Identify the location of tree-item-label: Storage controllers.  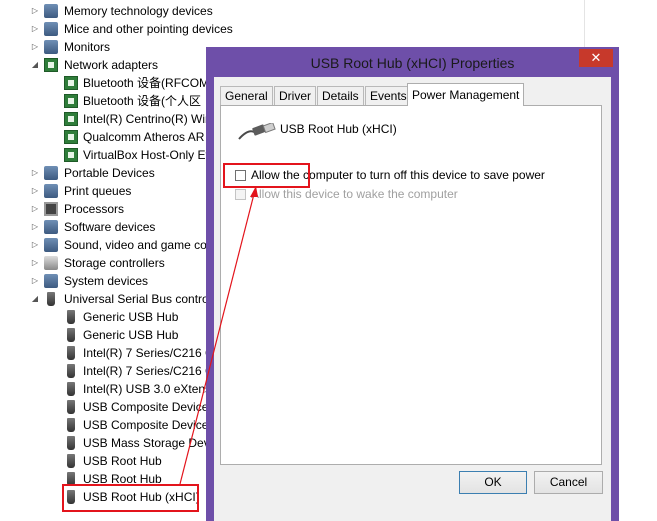
(114, 263).